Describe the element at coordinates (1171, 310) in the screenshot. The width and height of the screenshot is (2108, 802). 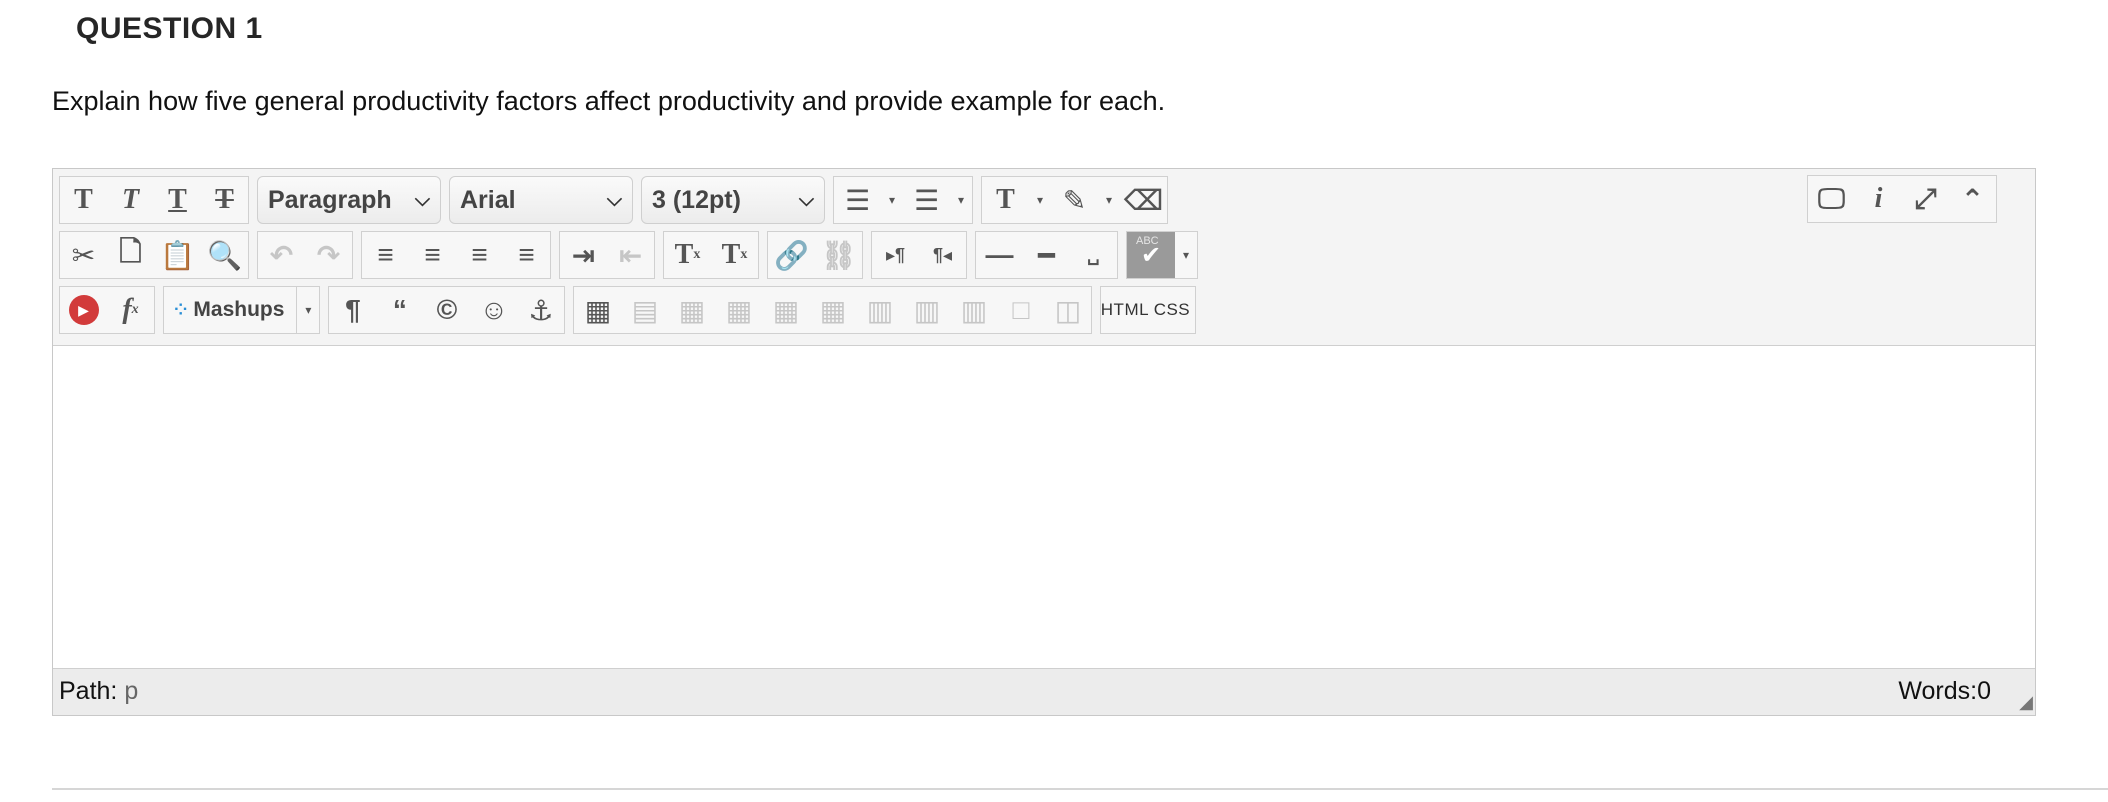
I see `css-button: CSS` at that location.